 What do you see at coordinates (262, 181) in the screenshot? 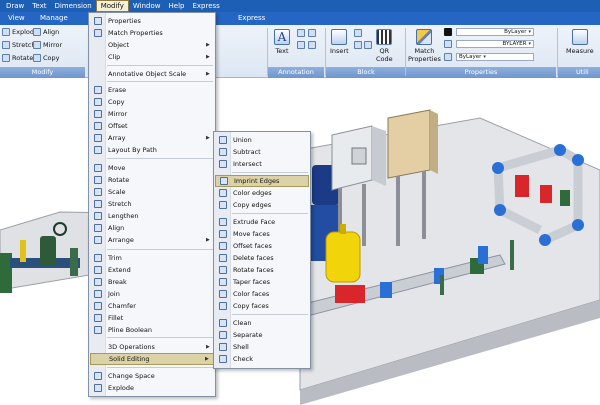
I see `menu-item-imprint-edges: Imprint Edges` at bounding box center [262, 181].